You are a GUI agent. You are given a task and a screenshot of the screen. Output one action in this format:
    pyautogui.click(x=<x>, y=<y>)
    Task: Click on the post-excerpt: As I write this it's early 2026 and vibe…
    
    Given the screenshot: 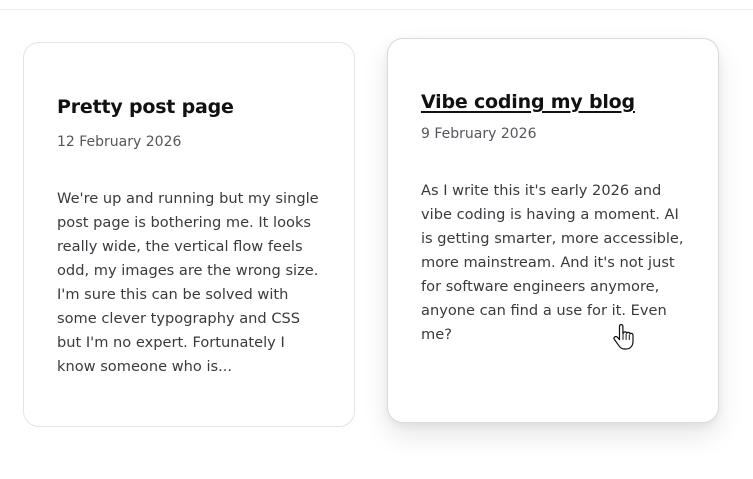 What is the action you would take?
    pyautogui.click(x=552, y=262)
    